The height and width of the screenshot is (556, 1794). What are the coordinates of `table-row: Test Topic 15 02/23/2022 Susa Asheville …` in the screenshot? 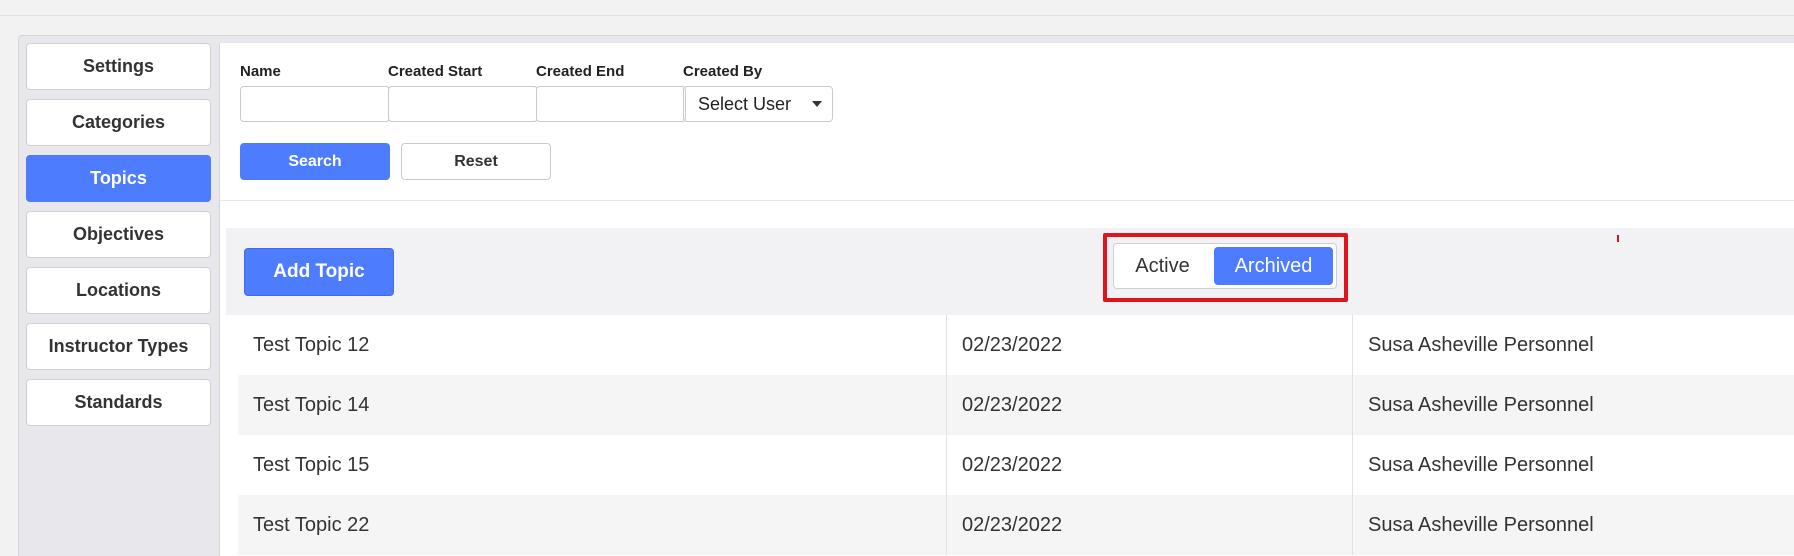 It's located at (1016, 465).